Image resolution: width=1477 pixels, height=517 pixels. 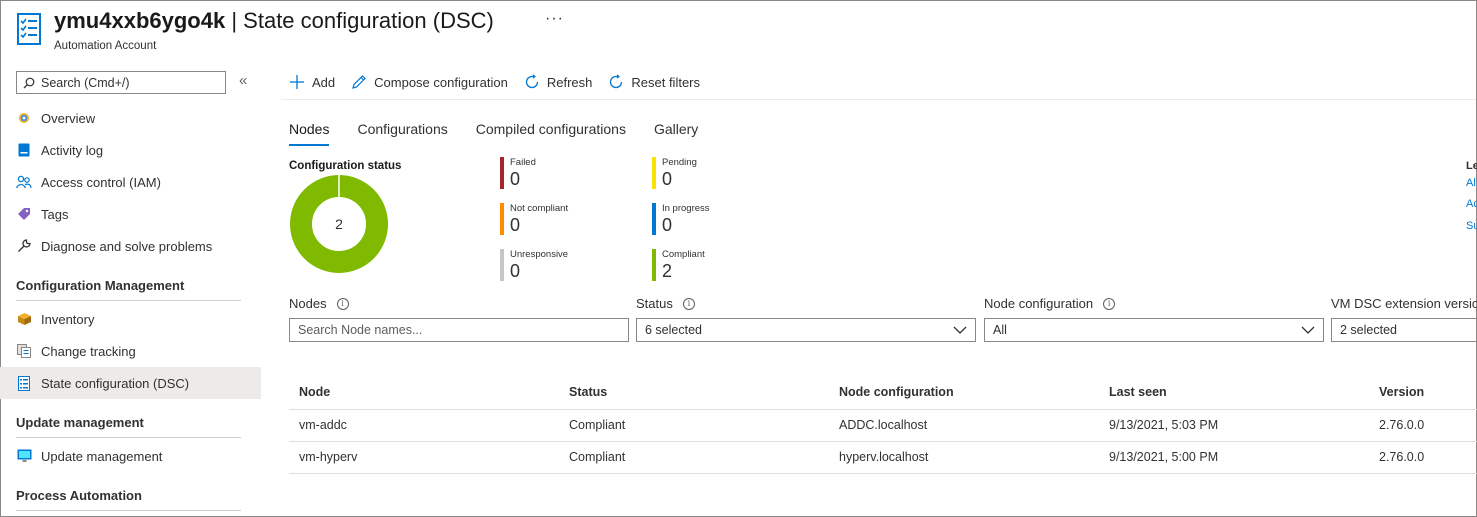 What do you see at coordinates (1423, 393) in the screenshot?
I see `column-header-version: Version` at bounding box center [1423, 393].